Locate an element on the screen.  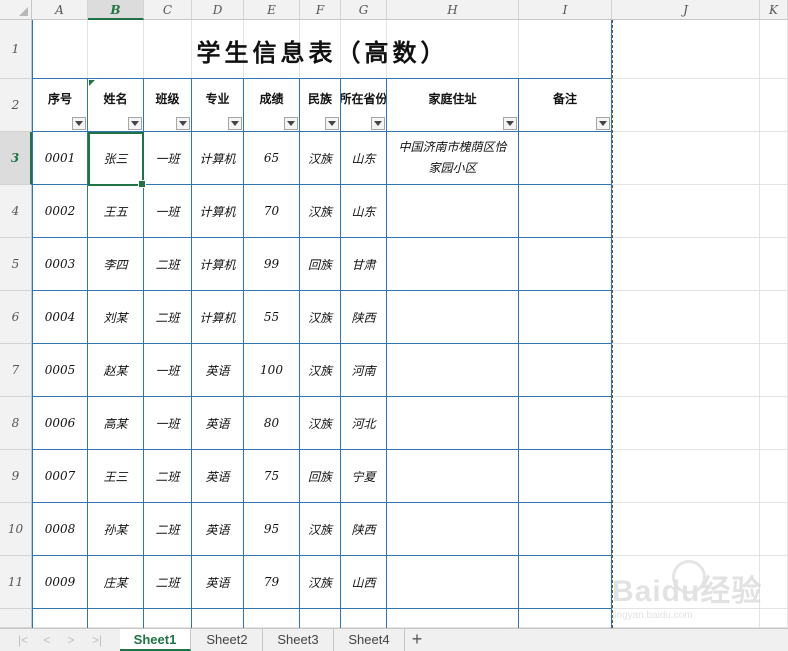
sheet-nav-arrow-icon: > is located at coordinates (71, 640).